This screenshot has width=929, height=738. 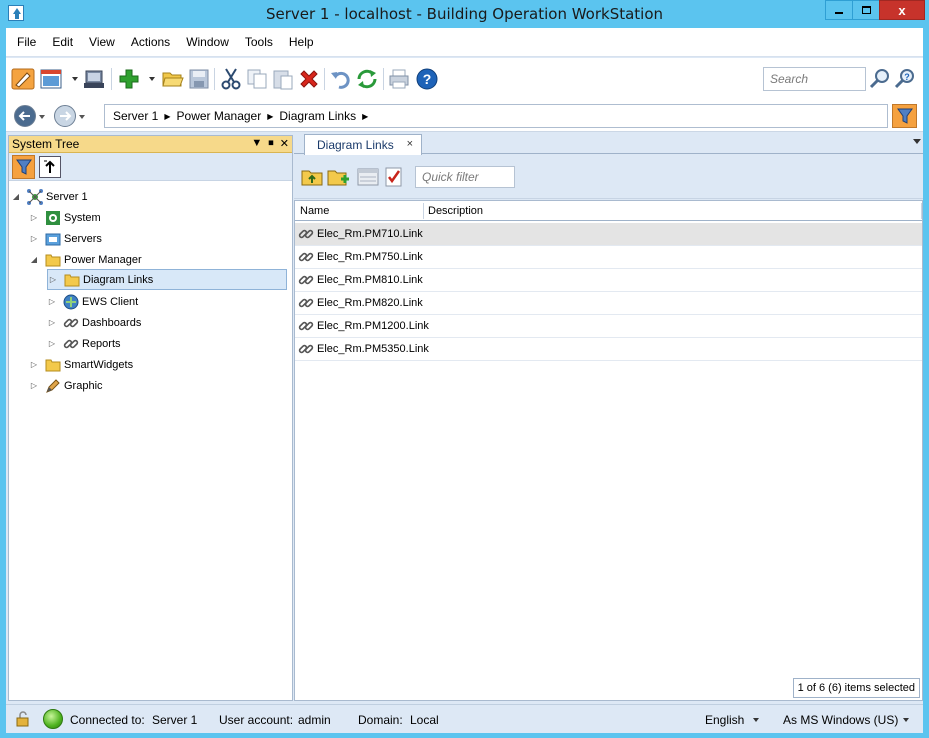 I want to click on menu-window: Window, so click(x=207, y=42).